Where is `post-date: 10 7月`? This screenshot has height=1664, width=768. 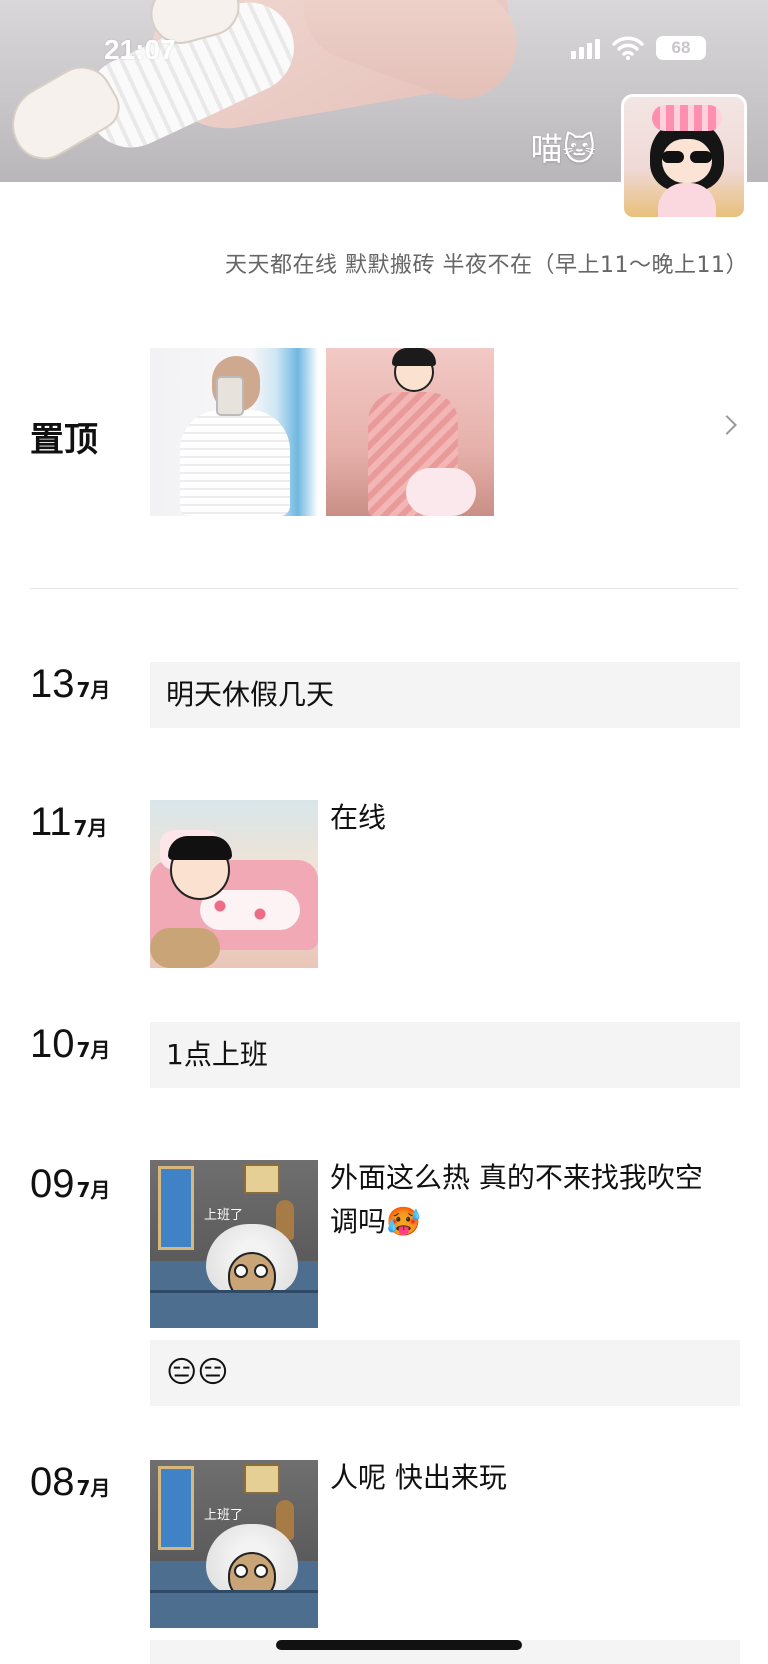 post-date: 10 7月 is located at coordinates (70, 1044).